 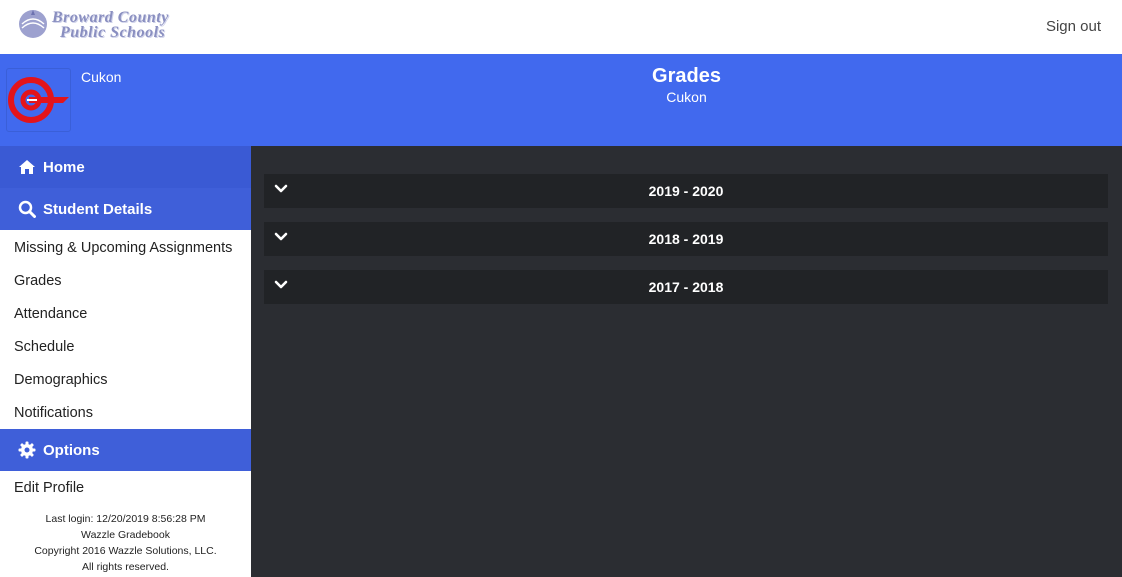 What do you see at coordinates (125, 519) in the screenshot?
I see `last-login-text: Last login: 12/20/2019 8:56:28 PM` at bounding box center [125, 519].